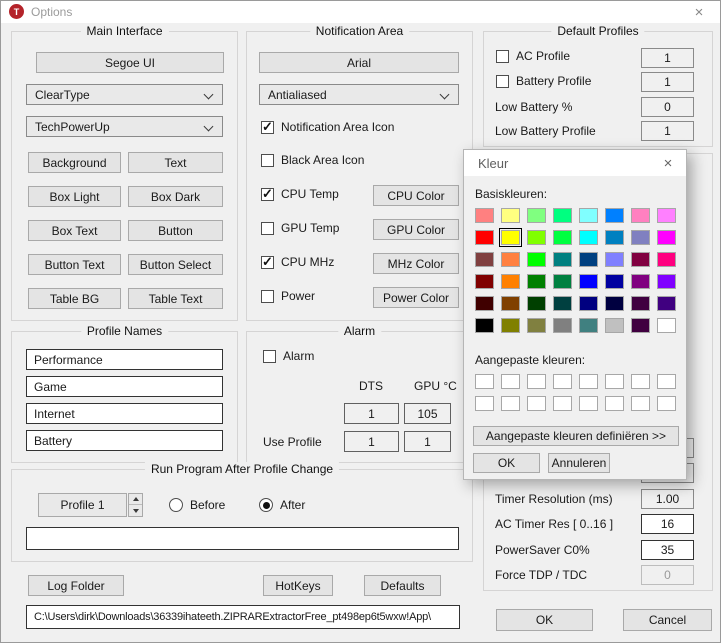 This screenshot has height=643, width=721. Describe the element at coordinates (176, 505) in the screenshot. I see `before-radio` at that location.